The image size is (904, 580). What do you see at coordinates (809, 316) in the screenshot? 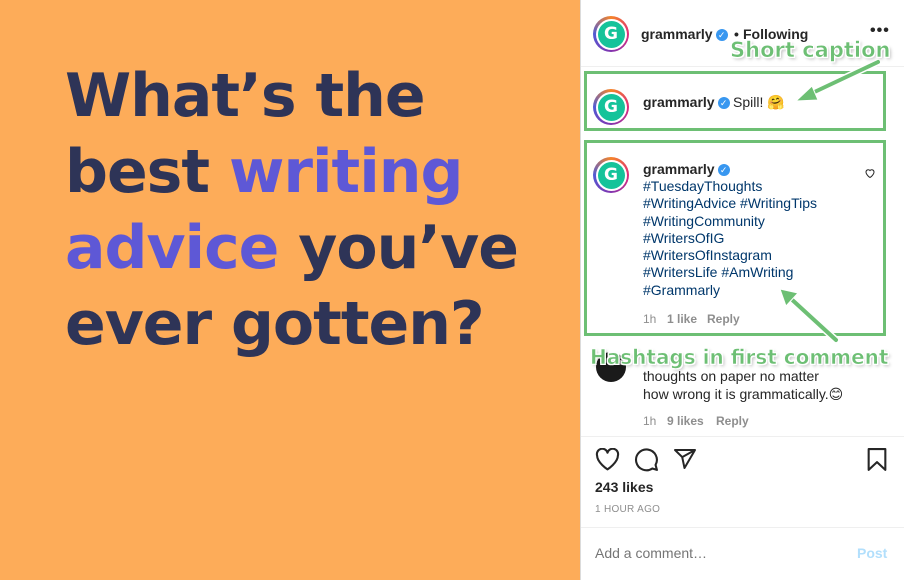
I see `hashtags-arrow-icon` at bounding box center [809, 316].